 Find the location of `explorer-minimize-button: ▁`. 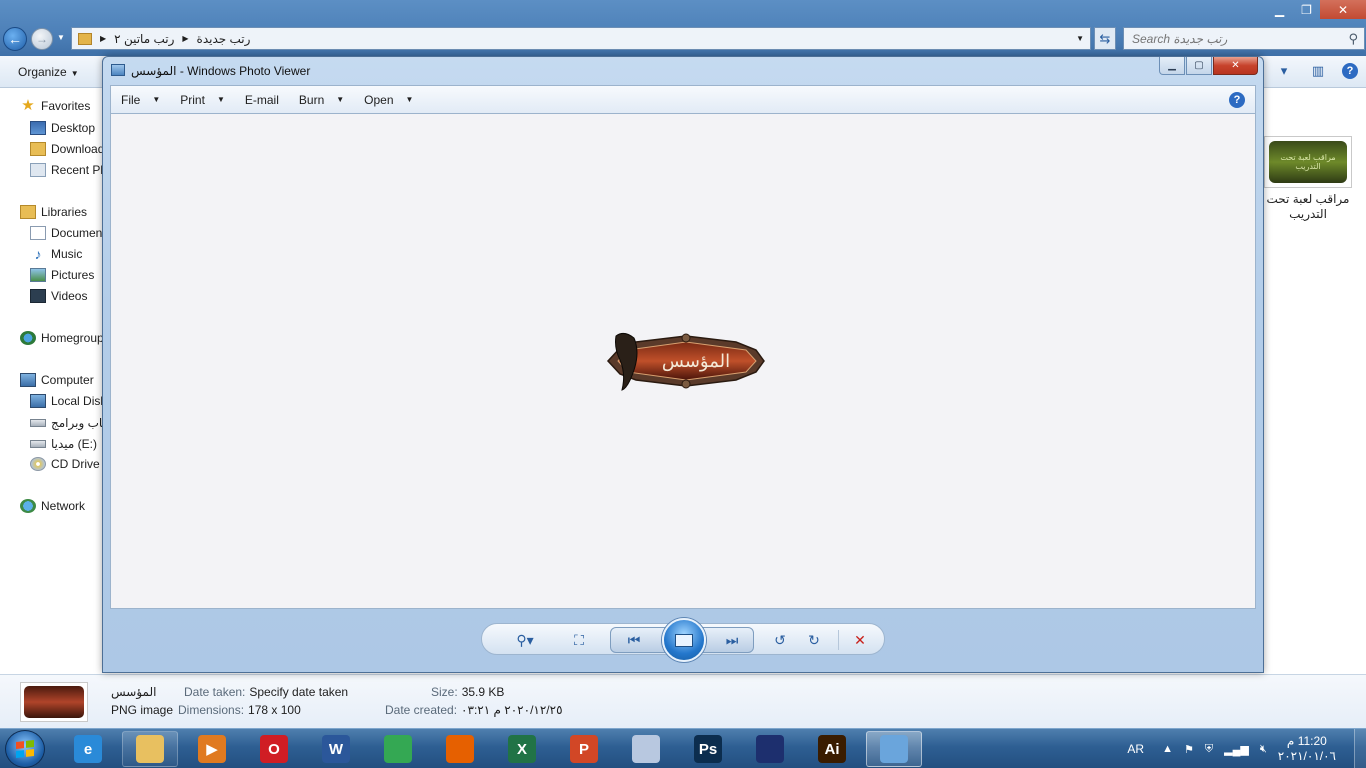

explorer-minimize-button: ▁ is located at coordinates (1279, 9).